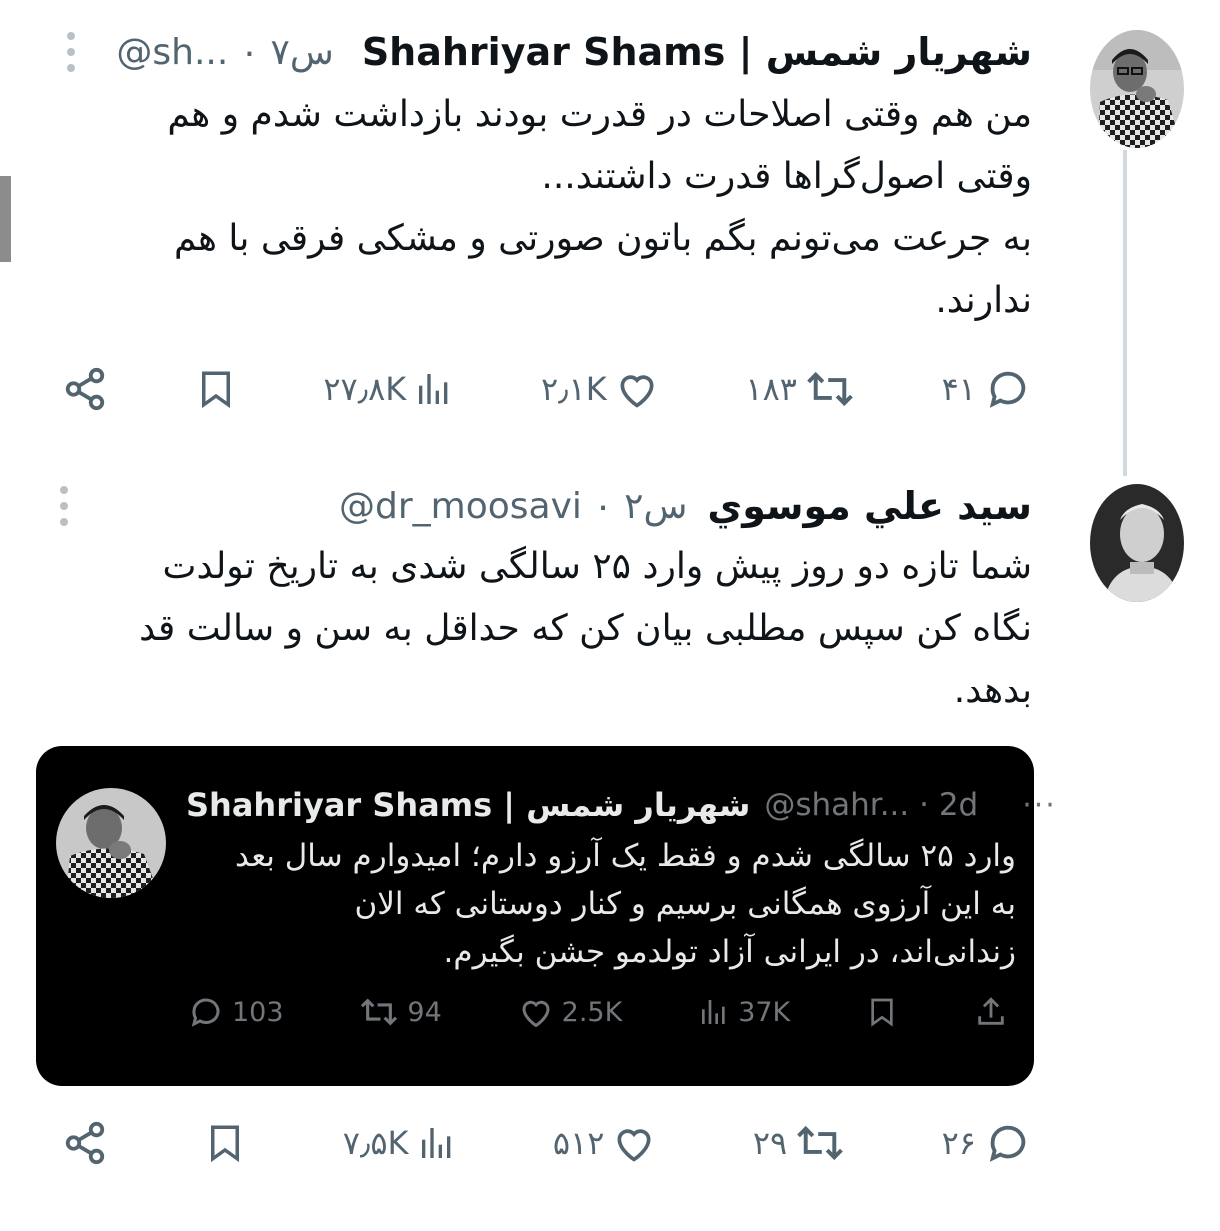  What do you see at coordinates (958, 1143) in the screenshot?
I see `tweet2-replies-count: ۲۶` at bounding box center [958, 1143].